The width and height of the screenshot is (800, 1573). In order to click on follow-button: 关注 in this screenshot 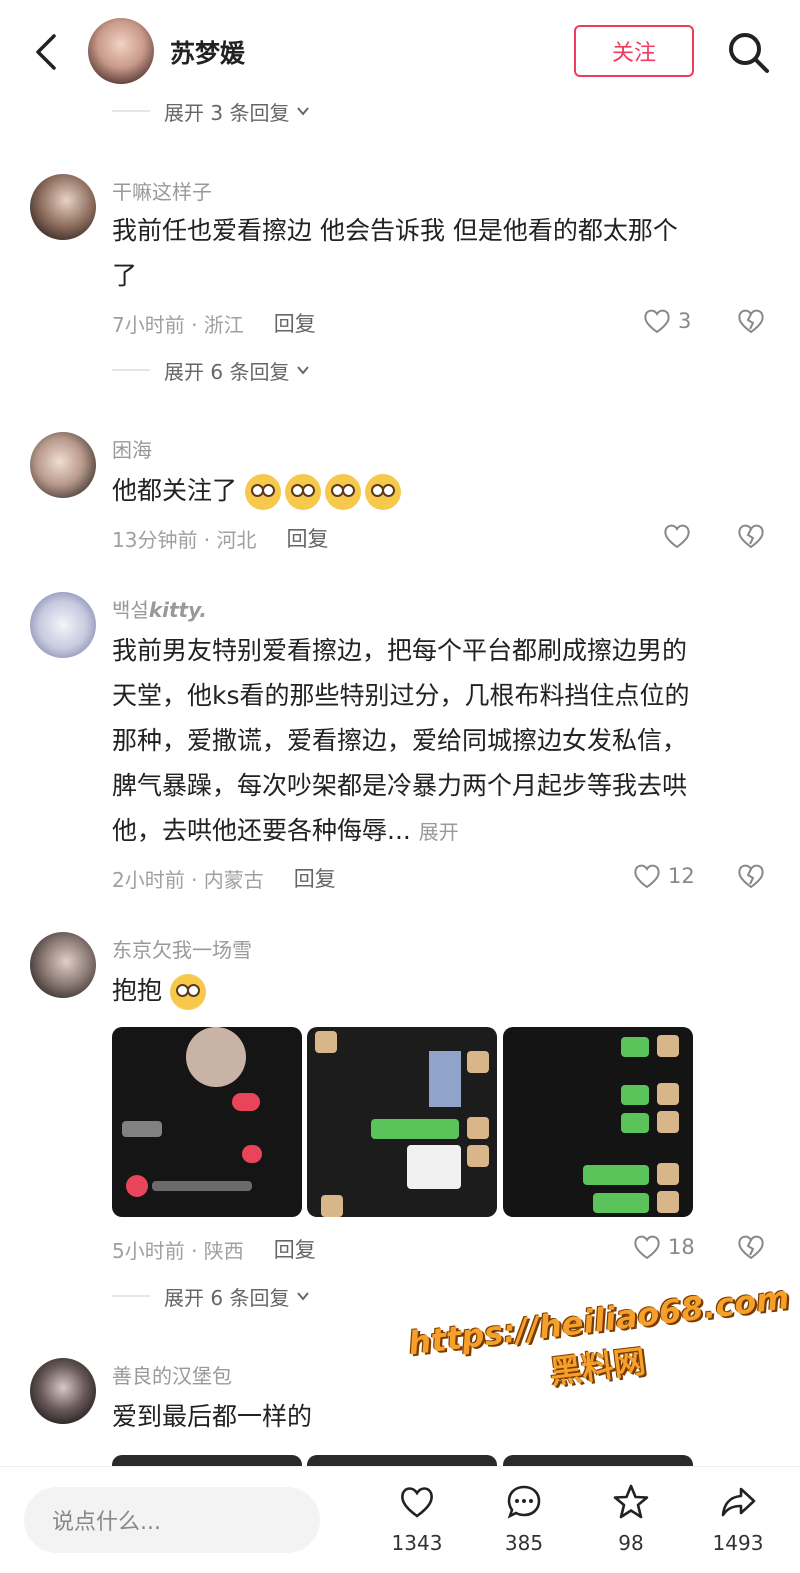, I will do `click(634, 51)`.